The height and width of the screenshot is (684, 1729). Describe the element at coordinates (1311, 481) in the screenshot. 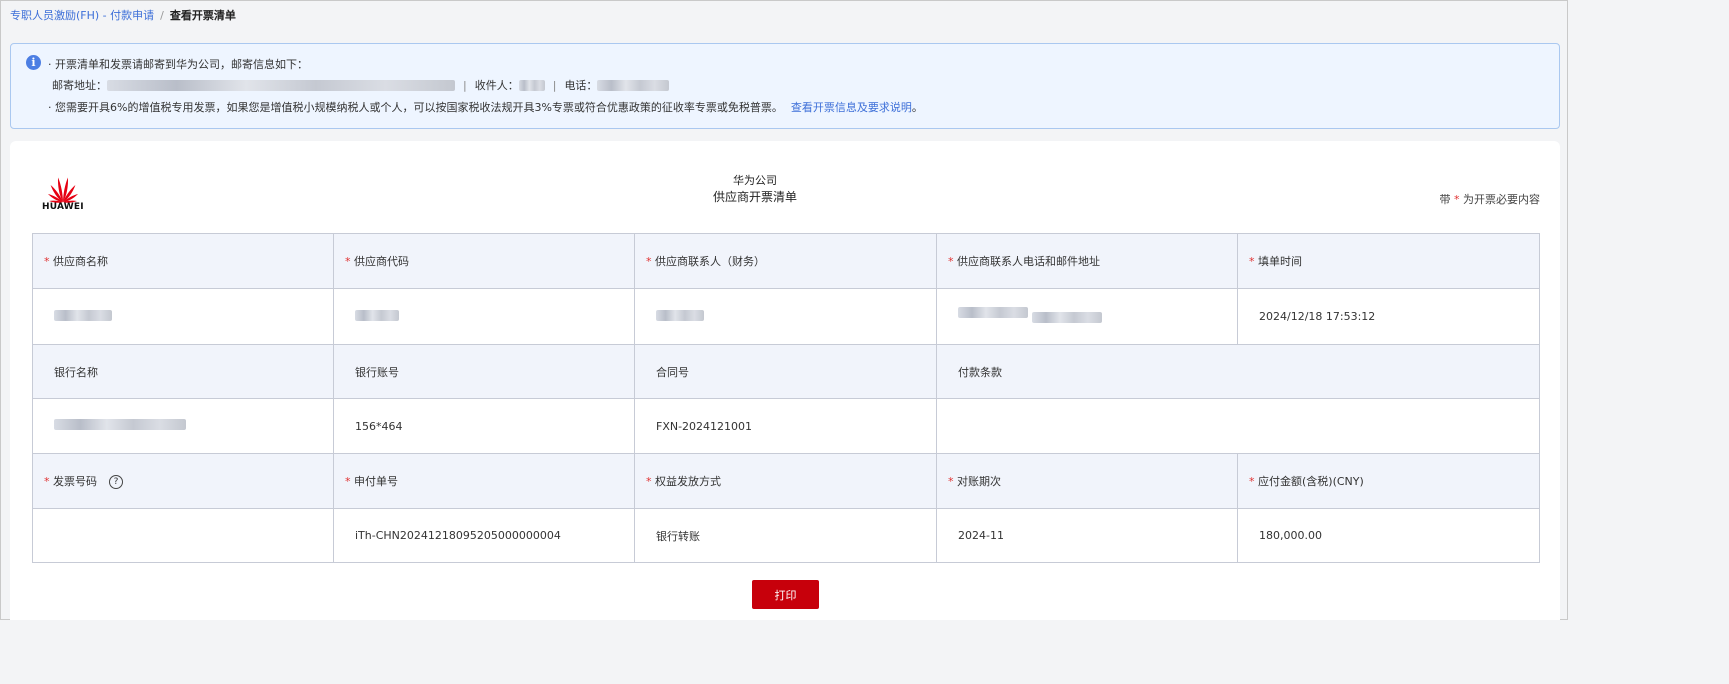

I see `header-label: 应付金额(含税)(CNY)` at that location.